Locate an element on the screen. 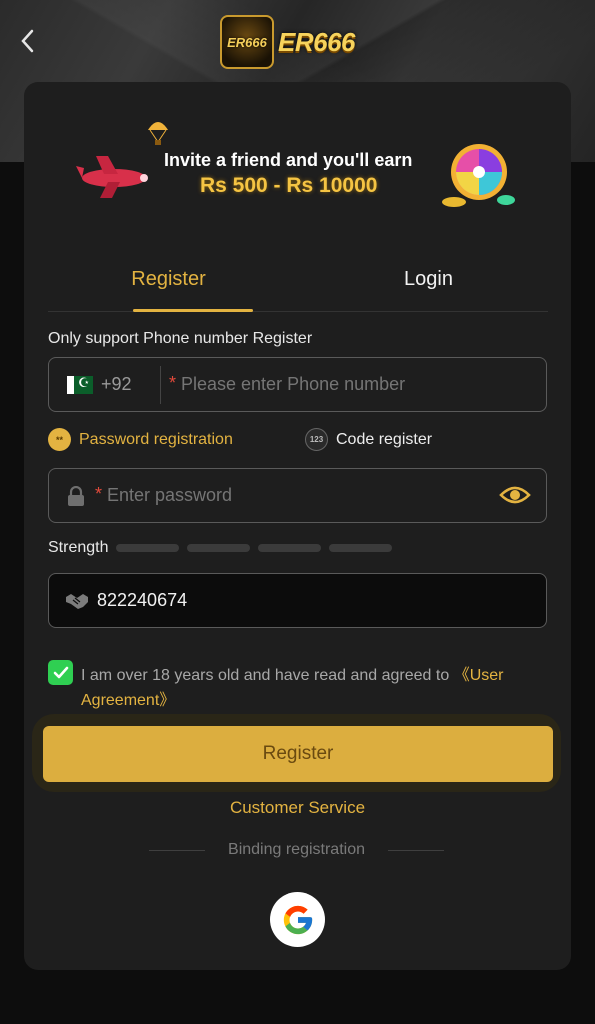  handshake-icon is located at coordinates (77, 601).